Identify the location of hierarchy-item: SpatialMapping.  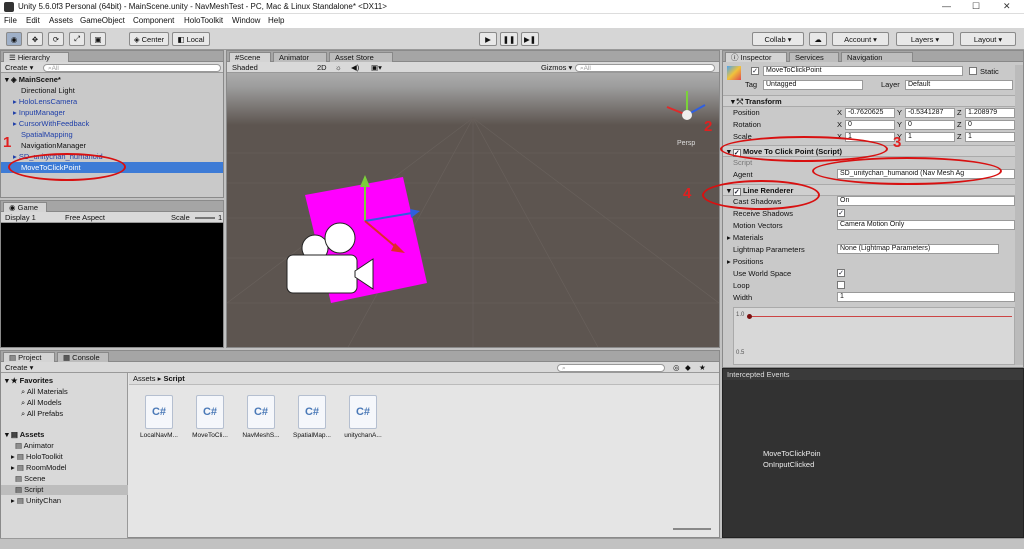
(112, 134).